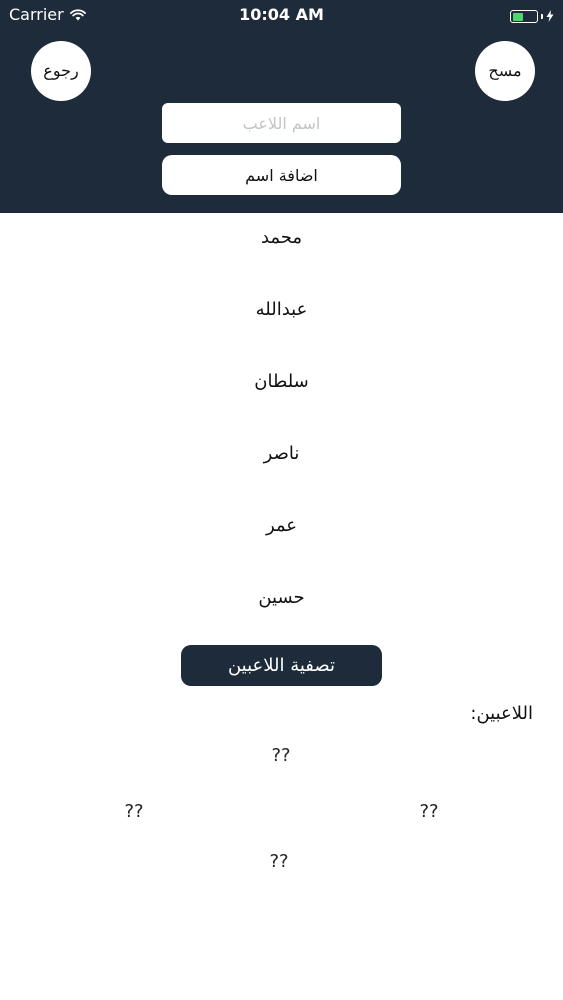 This screenshot has width=563, height=1000. I want to click on players-label: اللاعبين:, so click(501, 713).